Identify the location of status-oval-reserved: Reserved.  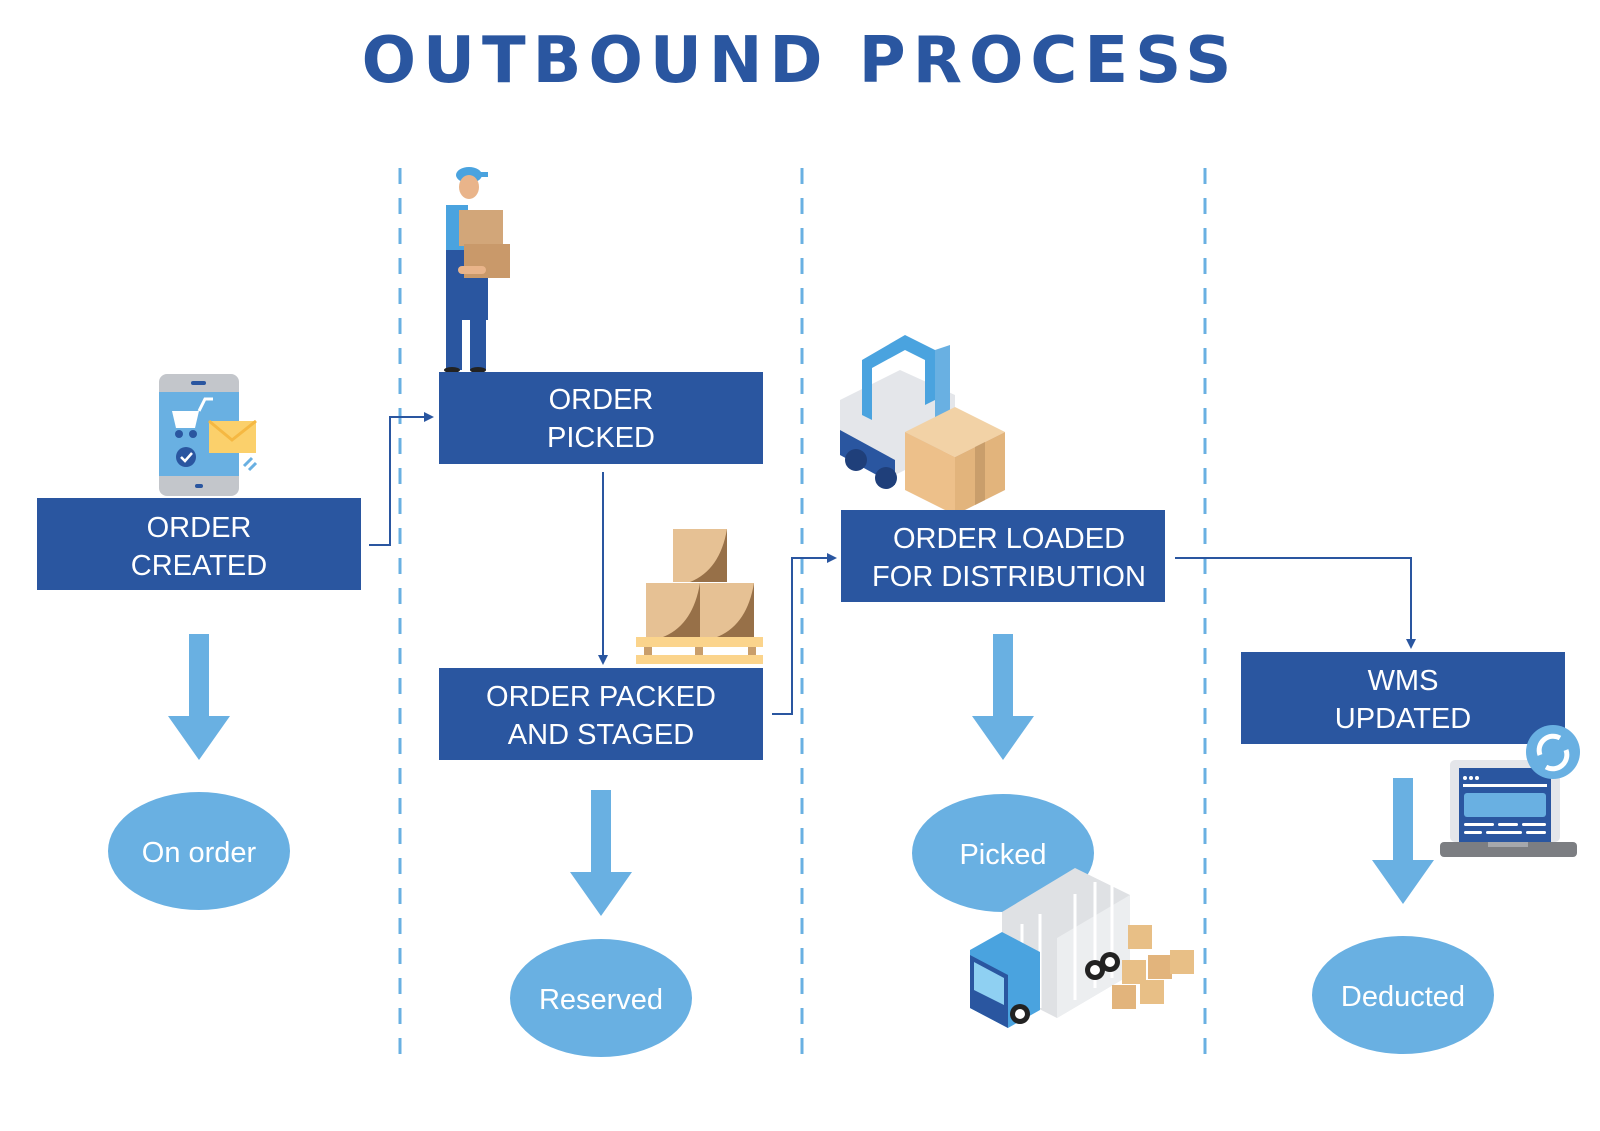
(601, 998).